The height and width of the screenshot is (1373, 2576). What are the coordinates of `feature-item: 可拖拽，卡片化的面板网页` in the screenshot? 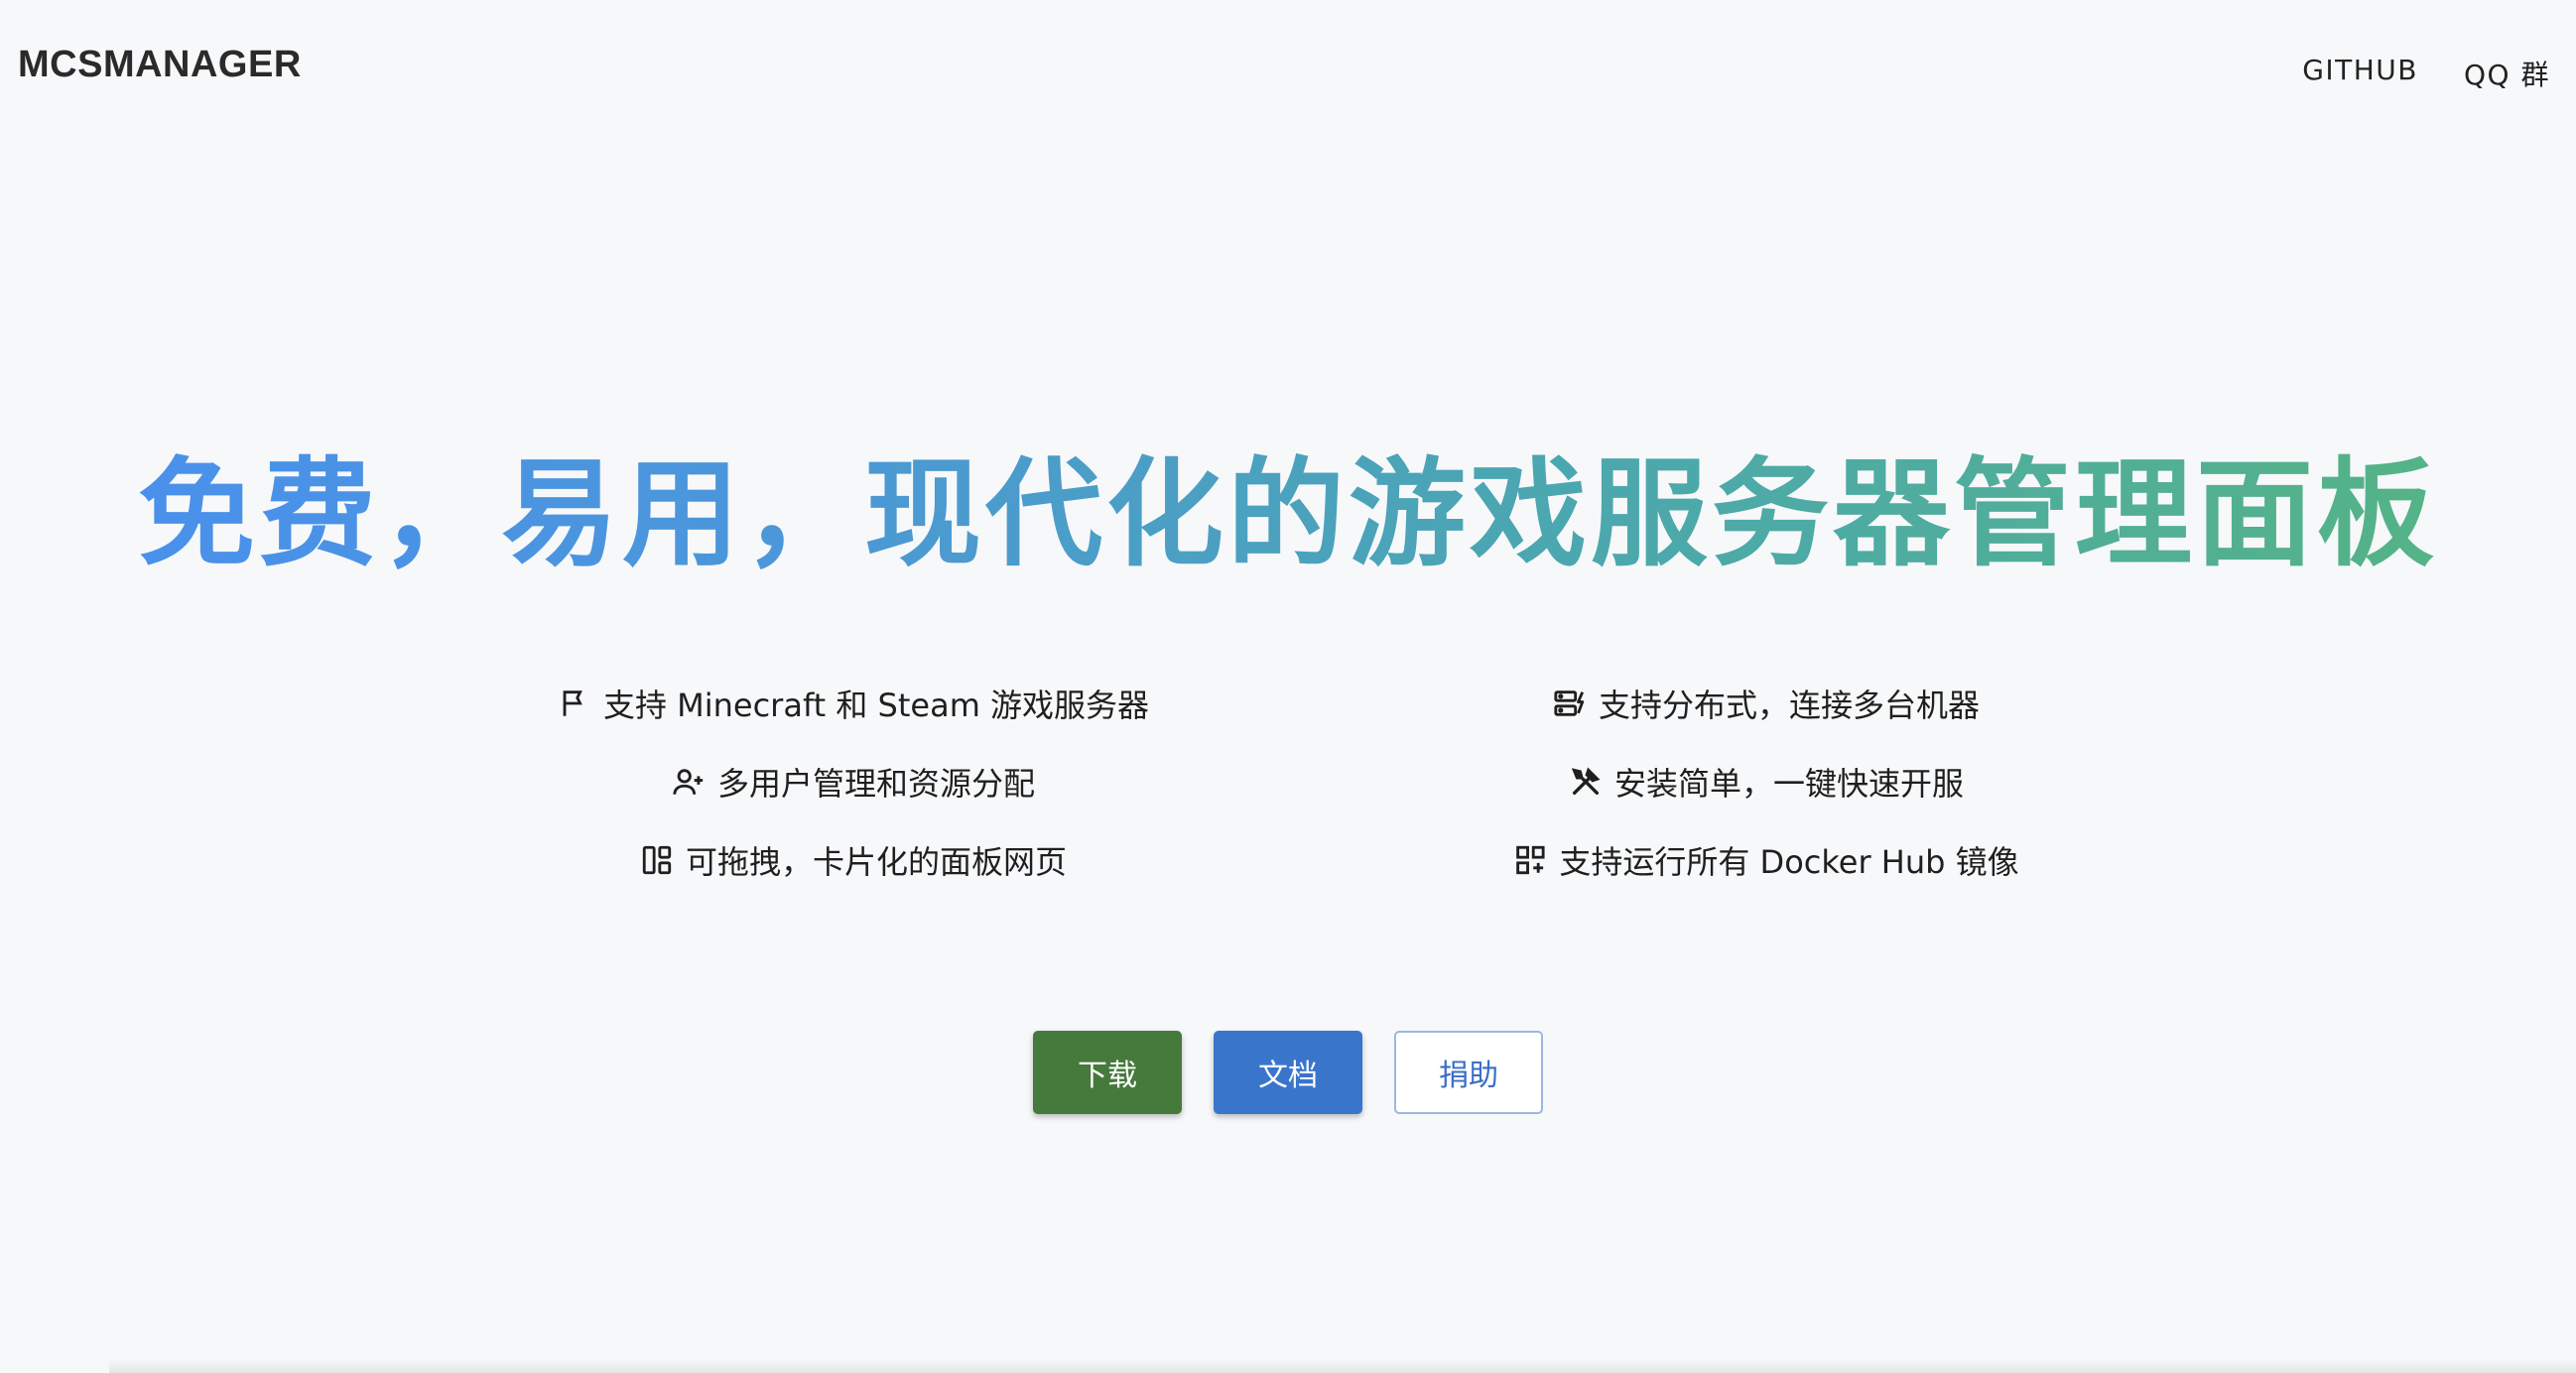 It's located at (854, 860).